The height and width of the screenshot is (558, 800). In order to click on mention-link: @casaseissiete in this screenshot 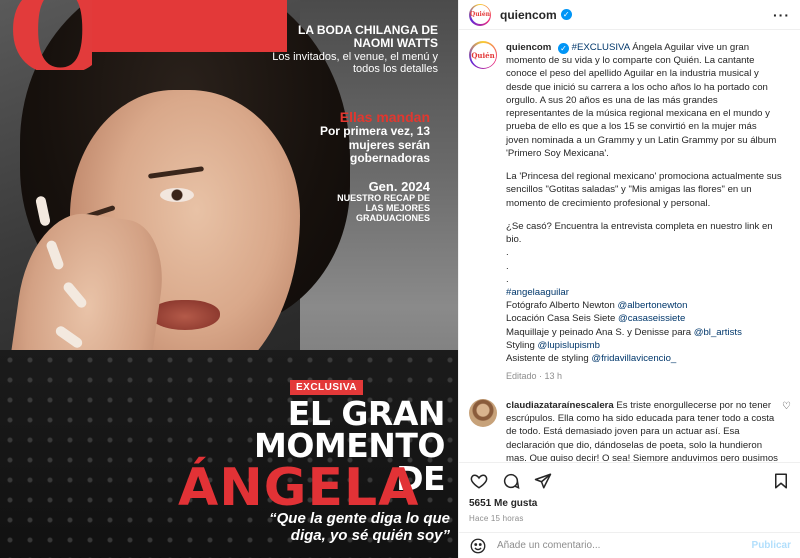, I will do `click(651, 318)`.